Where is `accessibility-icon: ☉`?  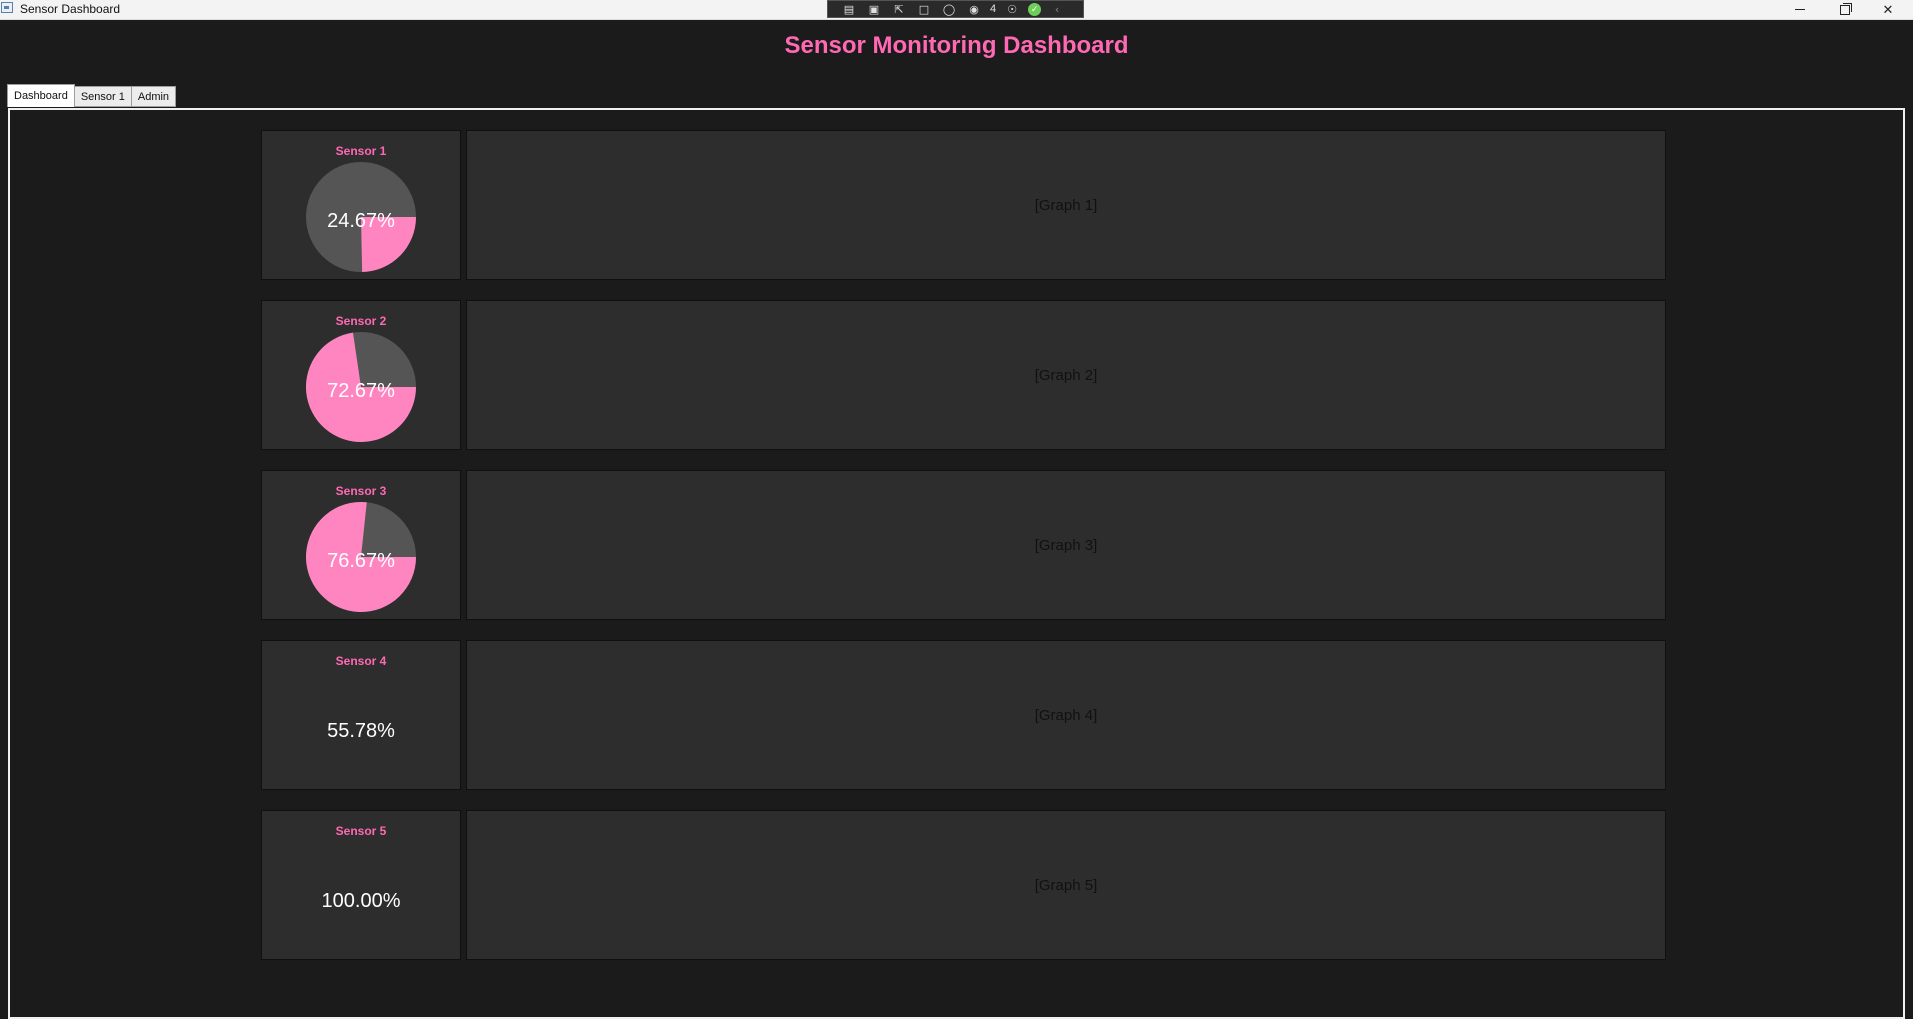
accessibility-icon: ☉ is located at coordinates (1012, 9).